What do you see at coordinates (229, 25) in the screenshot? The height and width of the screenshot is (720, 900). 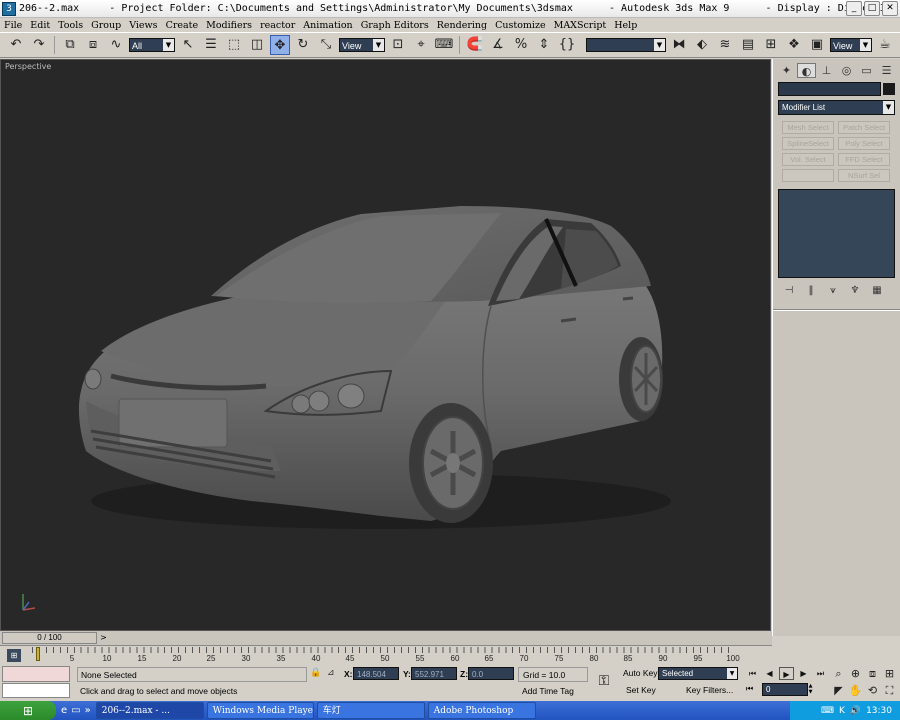 I see `menu-modifiers: Modifiers` at bounding box center [229, 25].